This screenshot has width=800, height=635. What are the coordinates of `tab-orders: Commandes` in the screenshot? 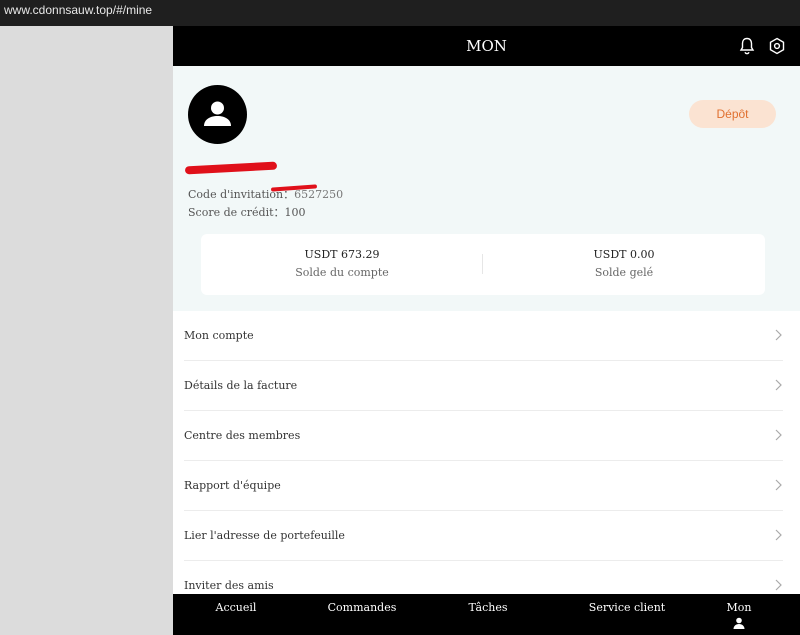 It's located at (362, 607).